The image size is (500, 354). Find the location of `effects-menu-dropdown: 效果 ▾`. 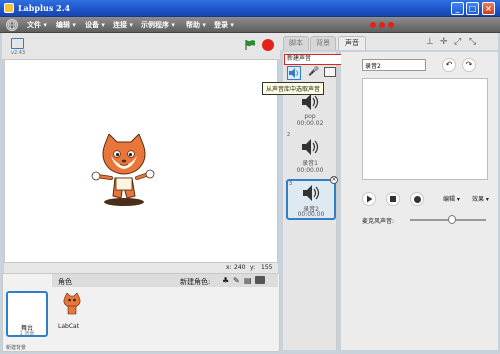

effects-menu-dropdown: 效果 ▾ is located at coordinates (480, 198).